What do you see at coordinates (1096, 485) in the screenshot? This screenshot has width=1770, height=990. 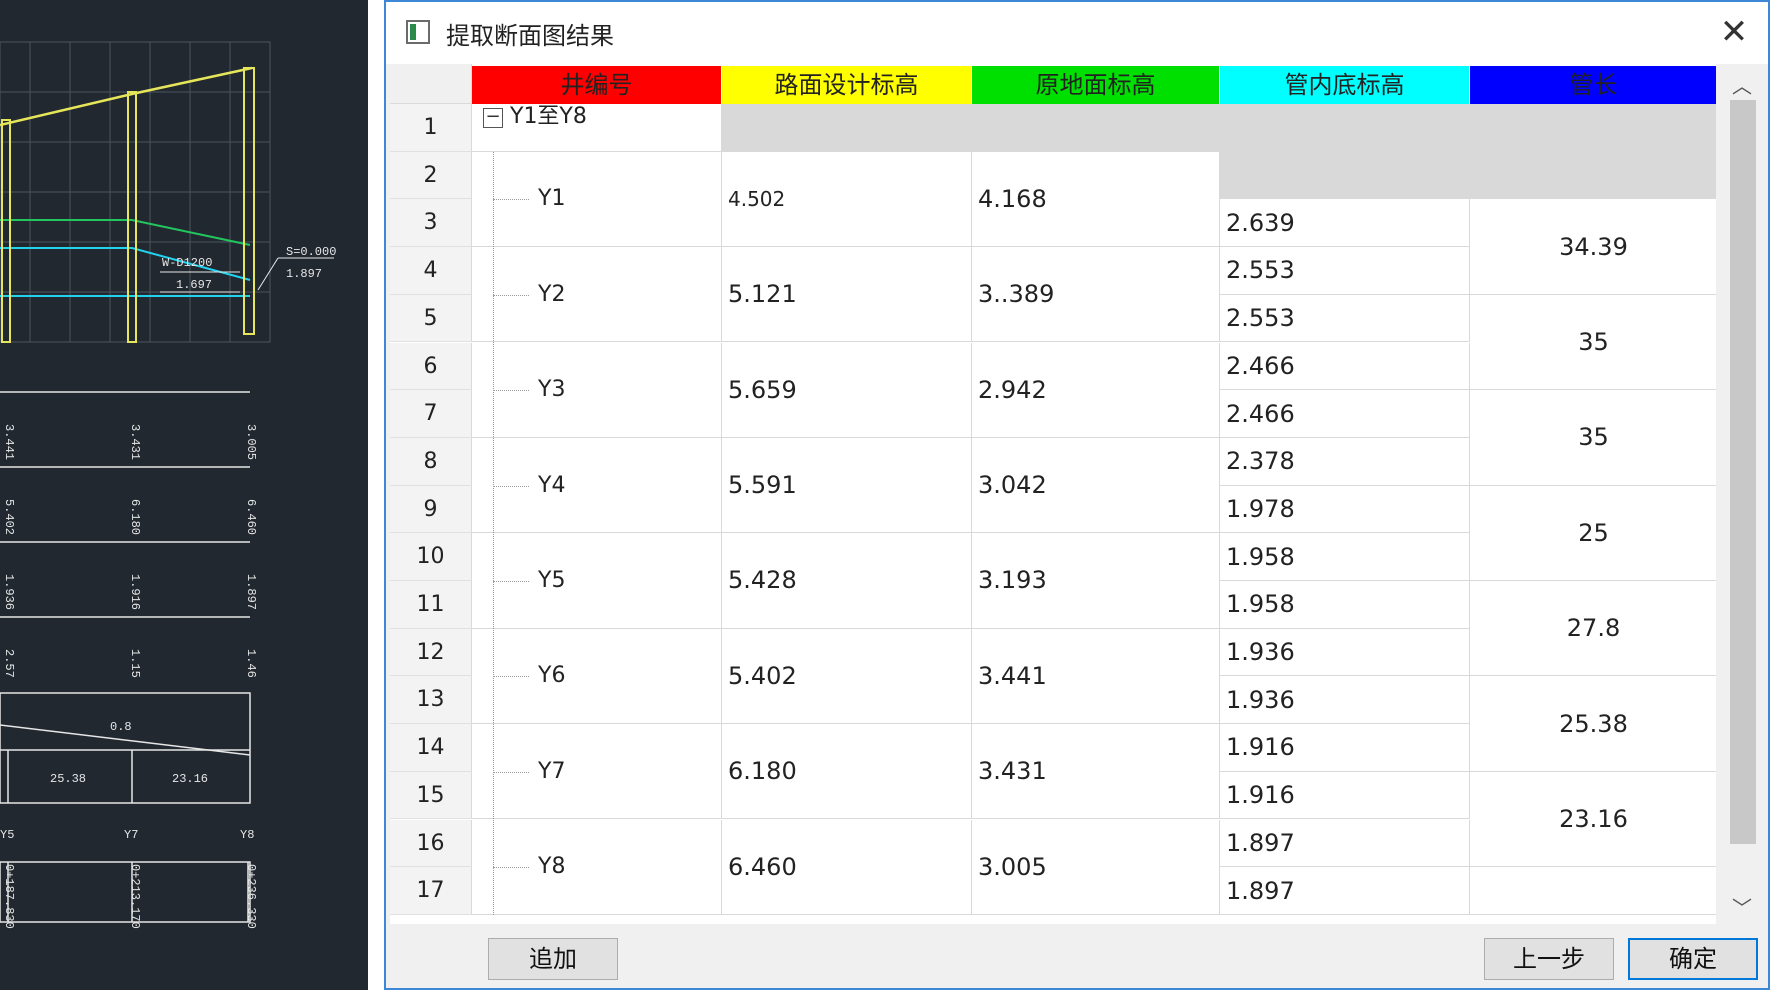 I see `ground-elevation-cell: 3.042` at bounding box center [1096, 485].